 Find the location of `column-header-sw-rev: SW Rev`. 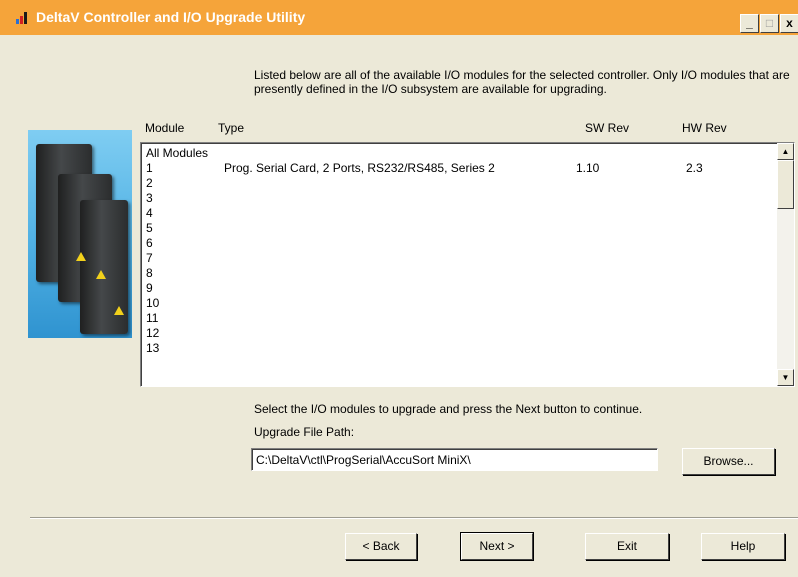

column-header-sw-rev: SW Rev is located at coordinates (607, 128).